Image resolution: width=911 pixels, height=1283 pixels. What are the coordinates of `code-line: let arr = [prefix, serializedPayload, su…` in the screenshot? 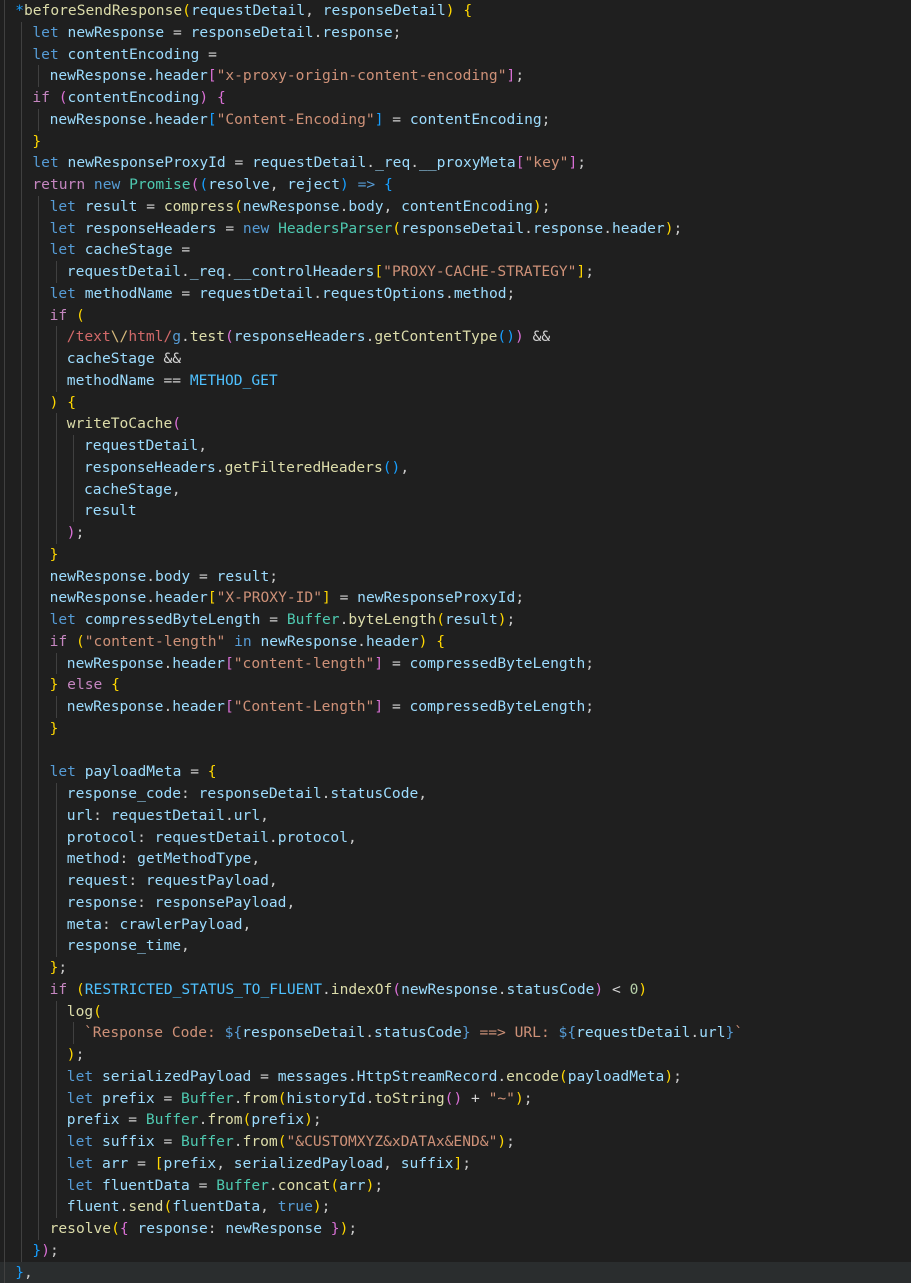 It's located at (455, 1164).